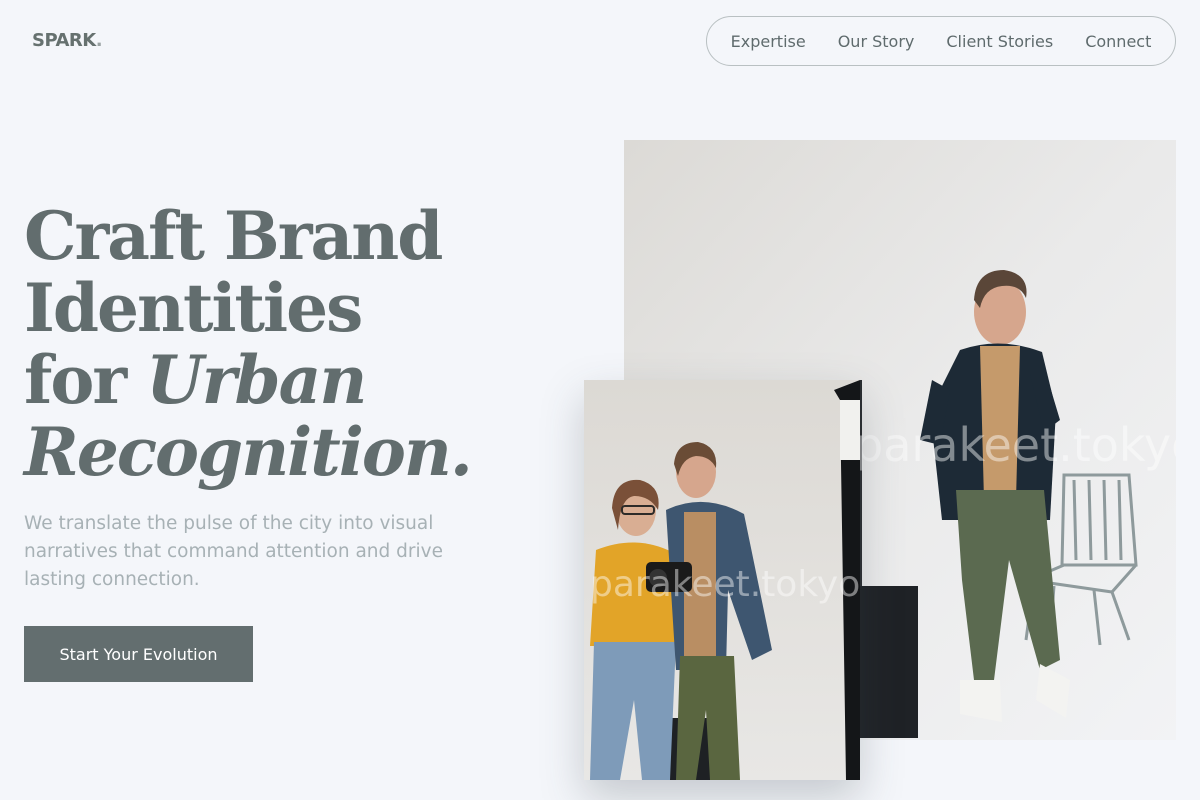 This screenshot has width=1200, height=800. Describe the element at coordinates (1118, 41) in the screenshot. I see `nav-item-connect: Connect` at that location.